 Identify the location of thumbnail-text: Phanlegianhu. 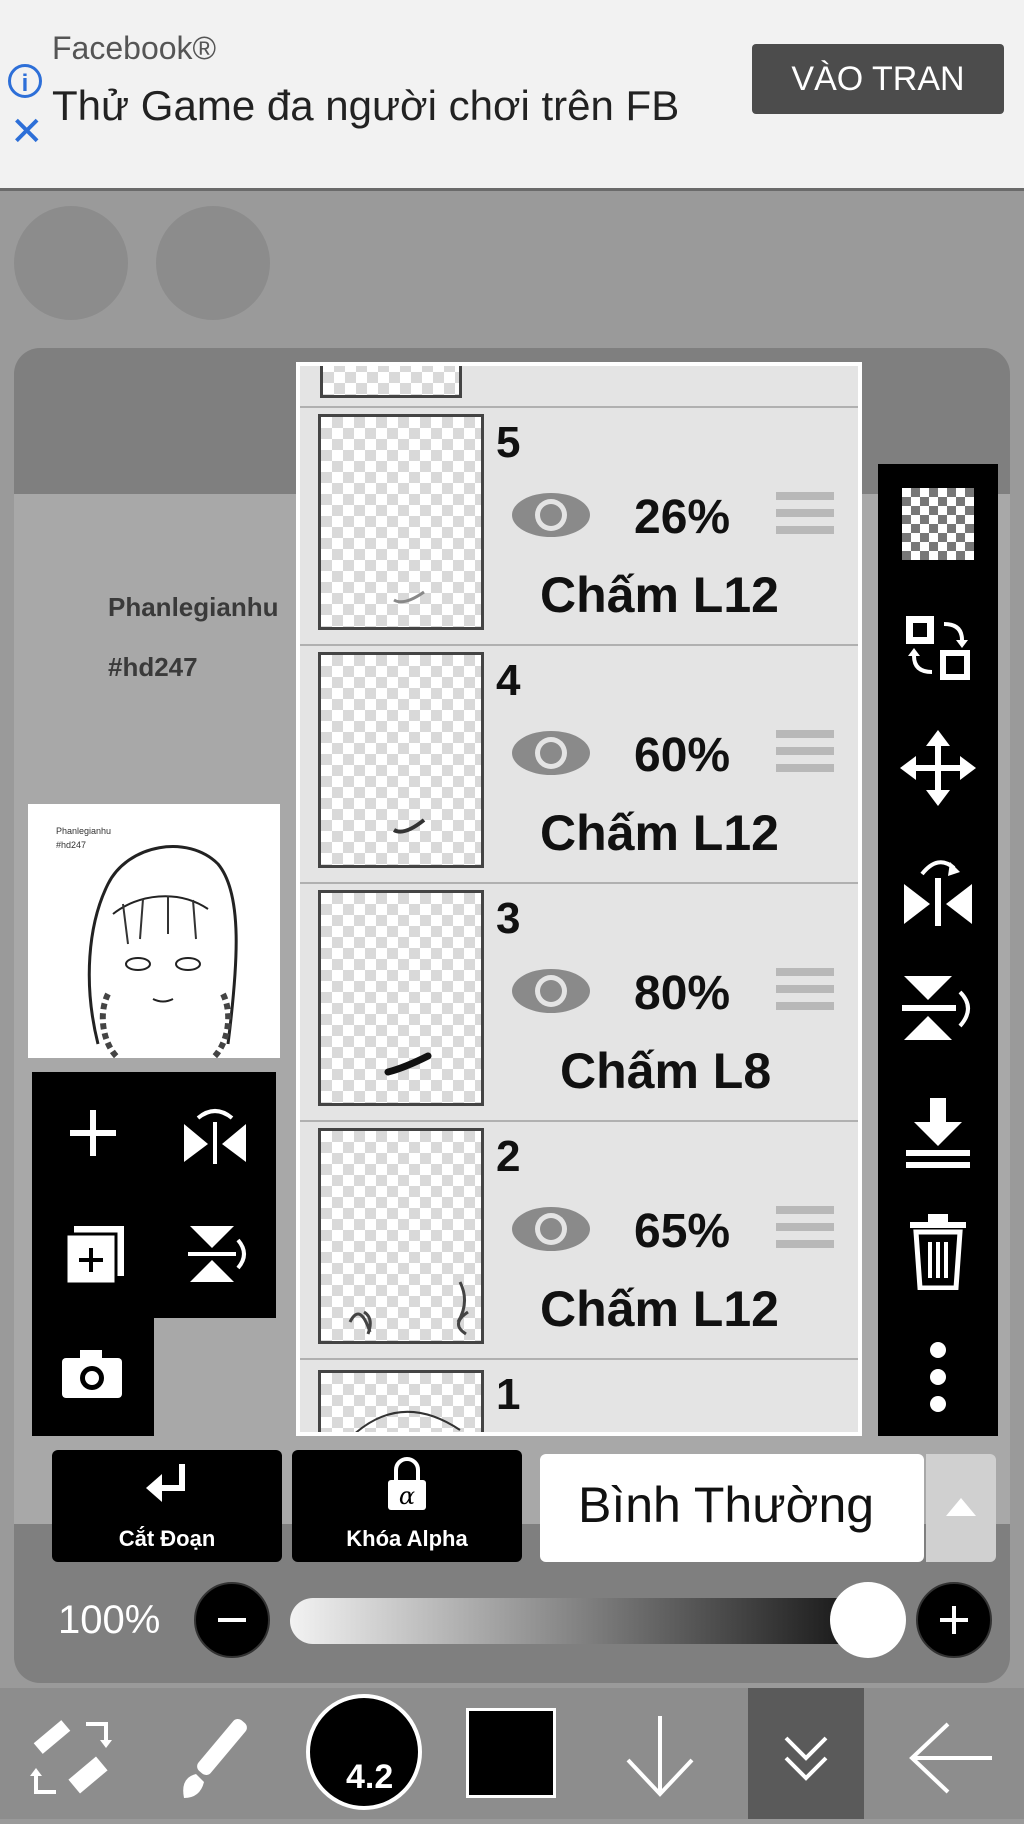
(84, 831).